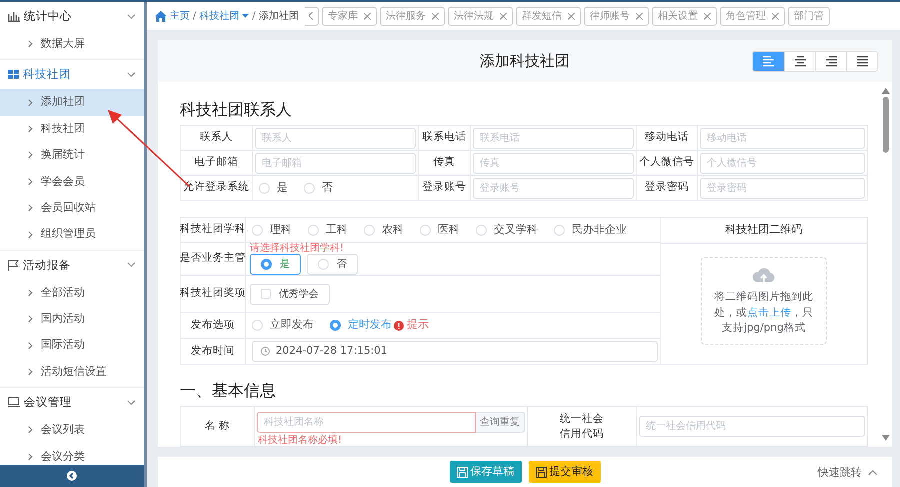 This screenshot has height=487, width=900. Describe the element at coordinates (72, 129) in the screenshot. I see `sidebar-item: 科技社团` at that location.